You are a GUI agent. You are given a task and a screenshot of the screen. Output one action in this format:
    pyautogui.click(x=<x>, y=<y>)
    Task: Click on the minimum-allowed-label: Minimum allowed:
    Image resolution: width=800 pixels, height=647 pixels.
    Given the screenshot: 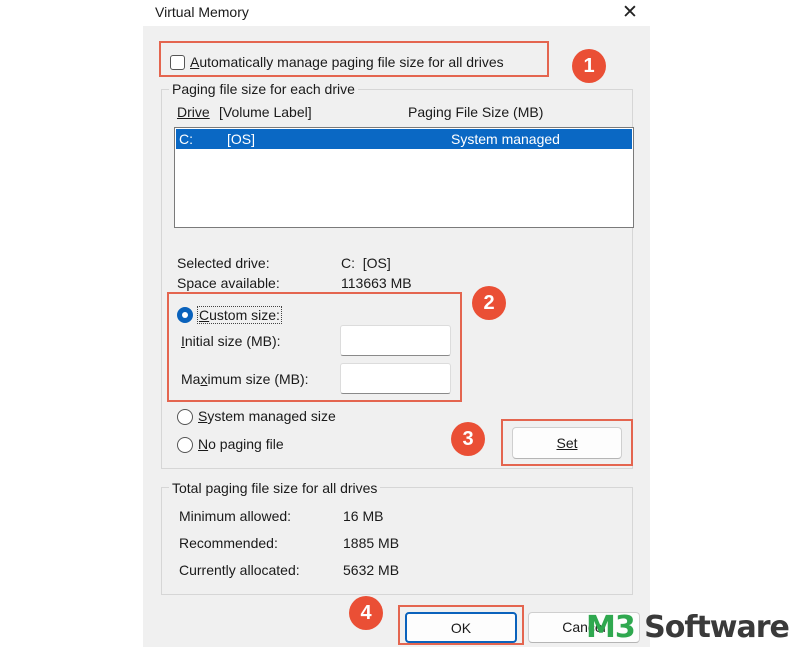 What is the action you would take?
    pyautogui.click(x=235, y=516)
    